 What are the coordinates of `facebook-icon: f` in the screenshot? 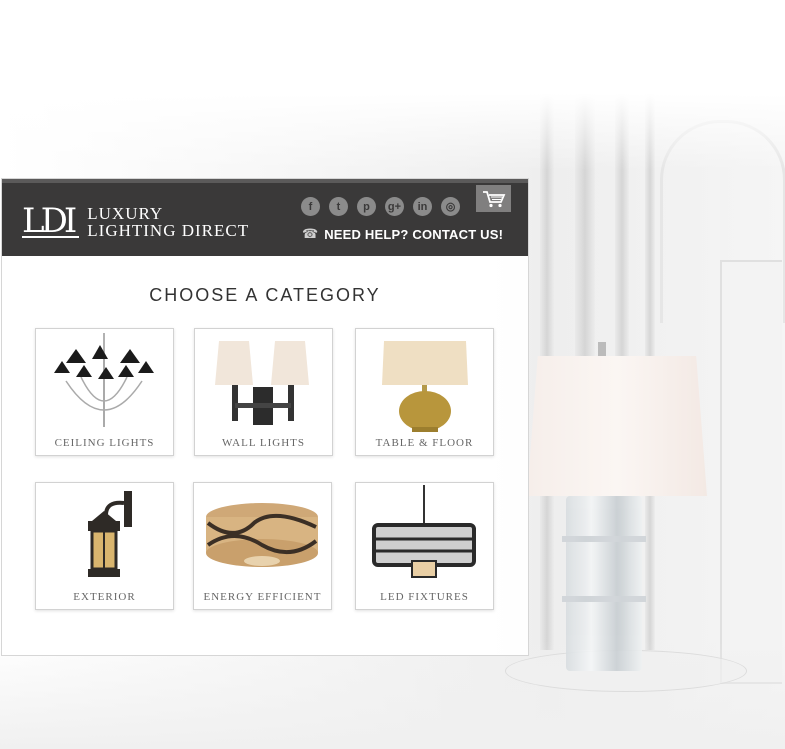 It's located at (310, 206).